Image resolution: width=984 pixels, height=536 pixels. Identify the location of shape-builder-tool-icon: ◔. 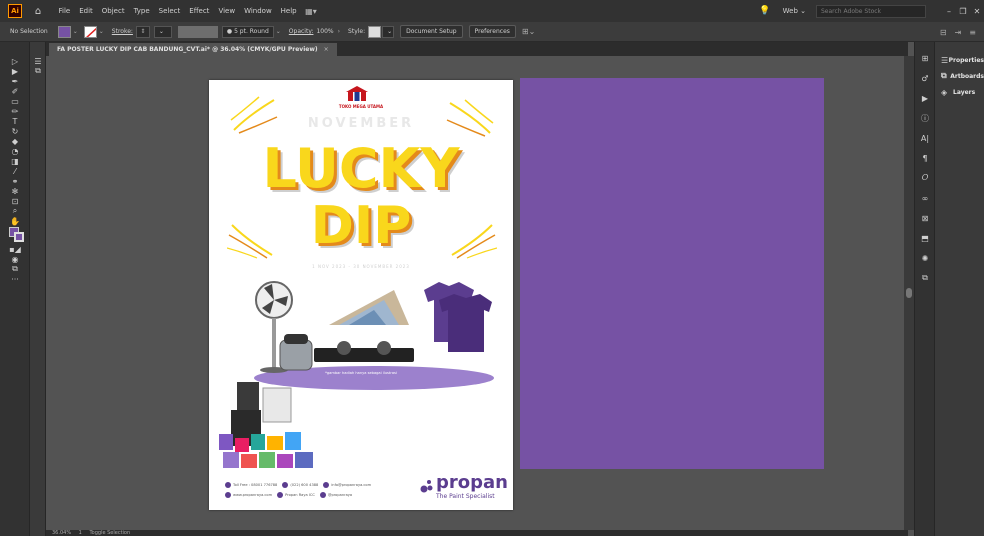
(15, 151).